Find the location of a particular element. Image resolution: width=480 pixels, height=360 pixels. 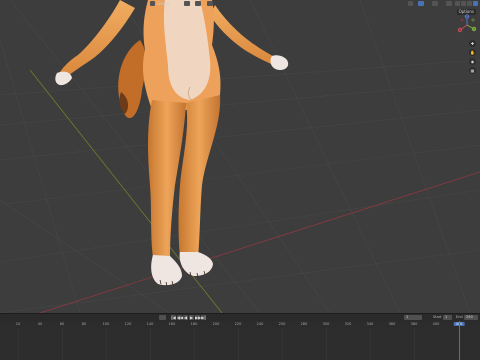

tick-label: 300 is located at coordinates (326, 324).